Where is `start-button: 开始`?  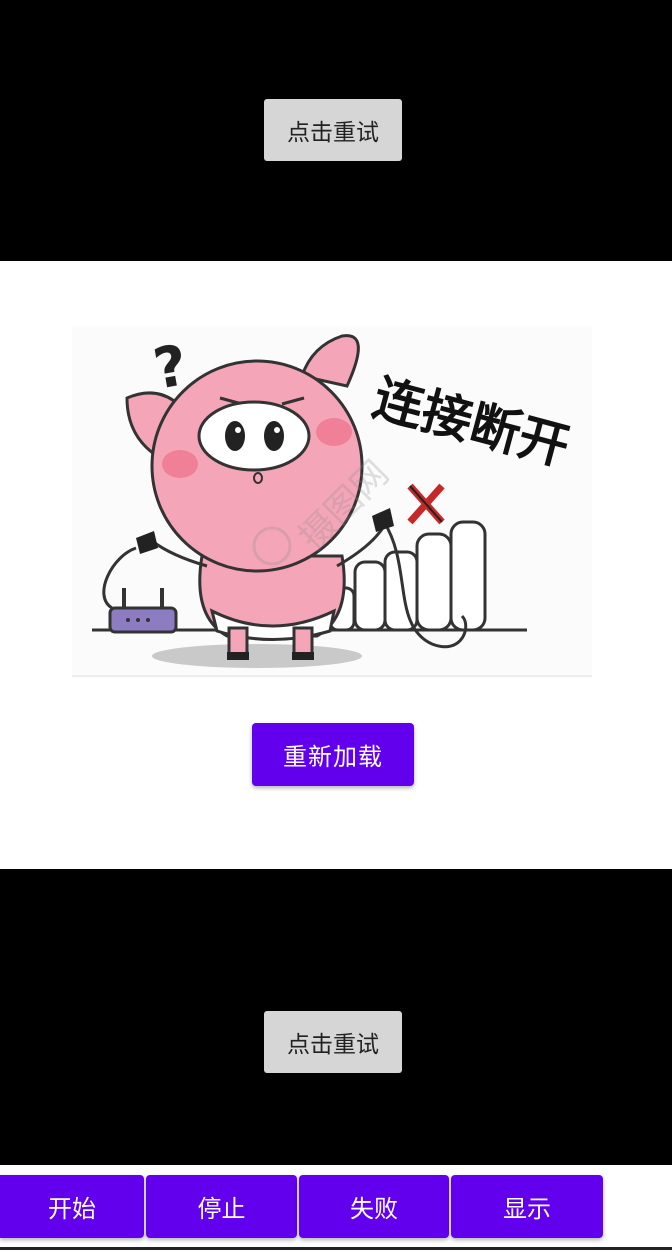 start-button: 开始 is located at coordinates (72, 1206).